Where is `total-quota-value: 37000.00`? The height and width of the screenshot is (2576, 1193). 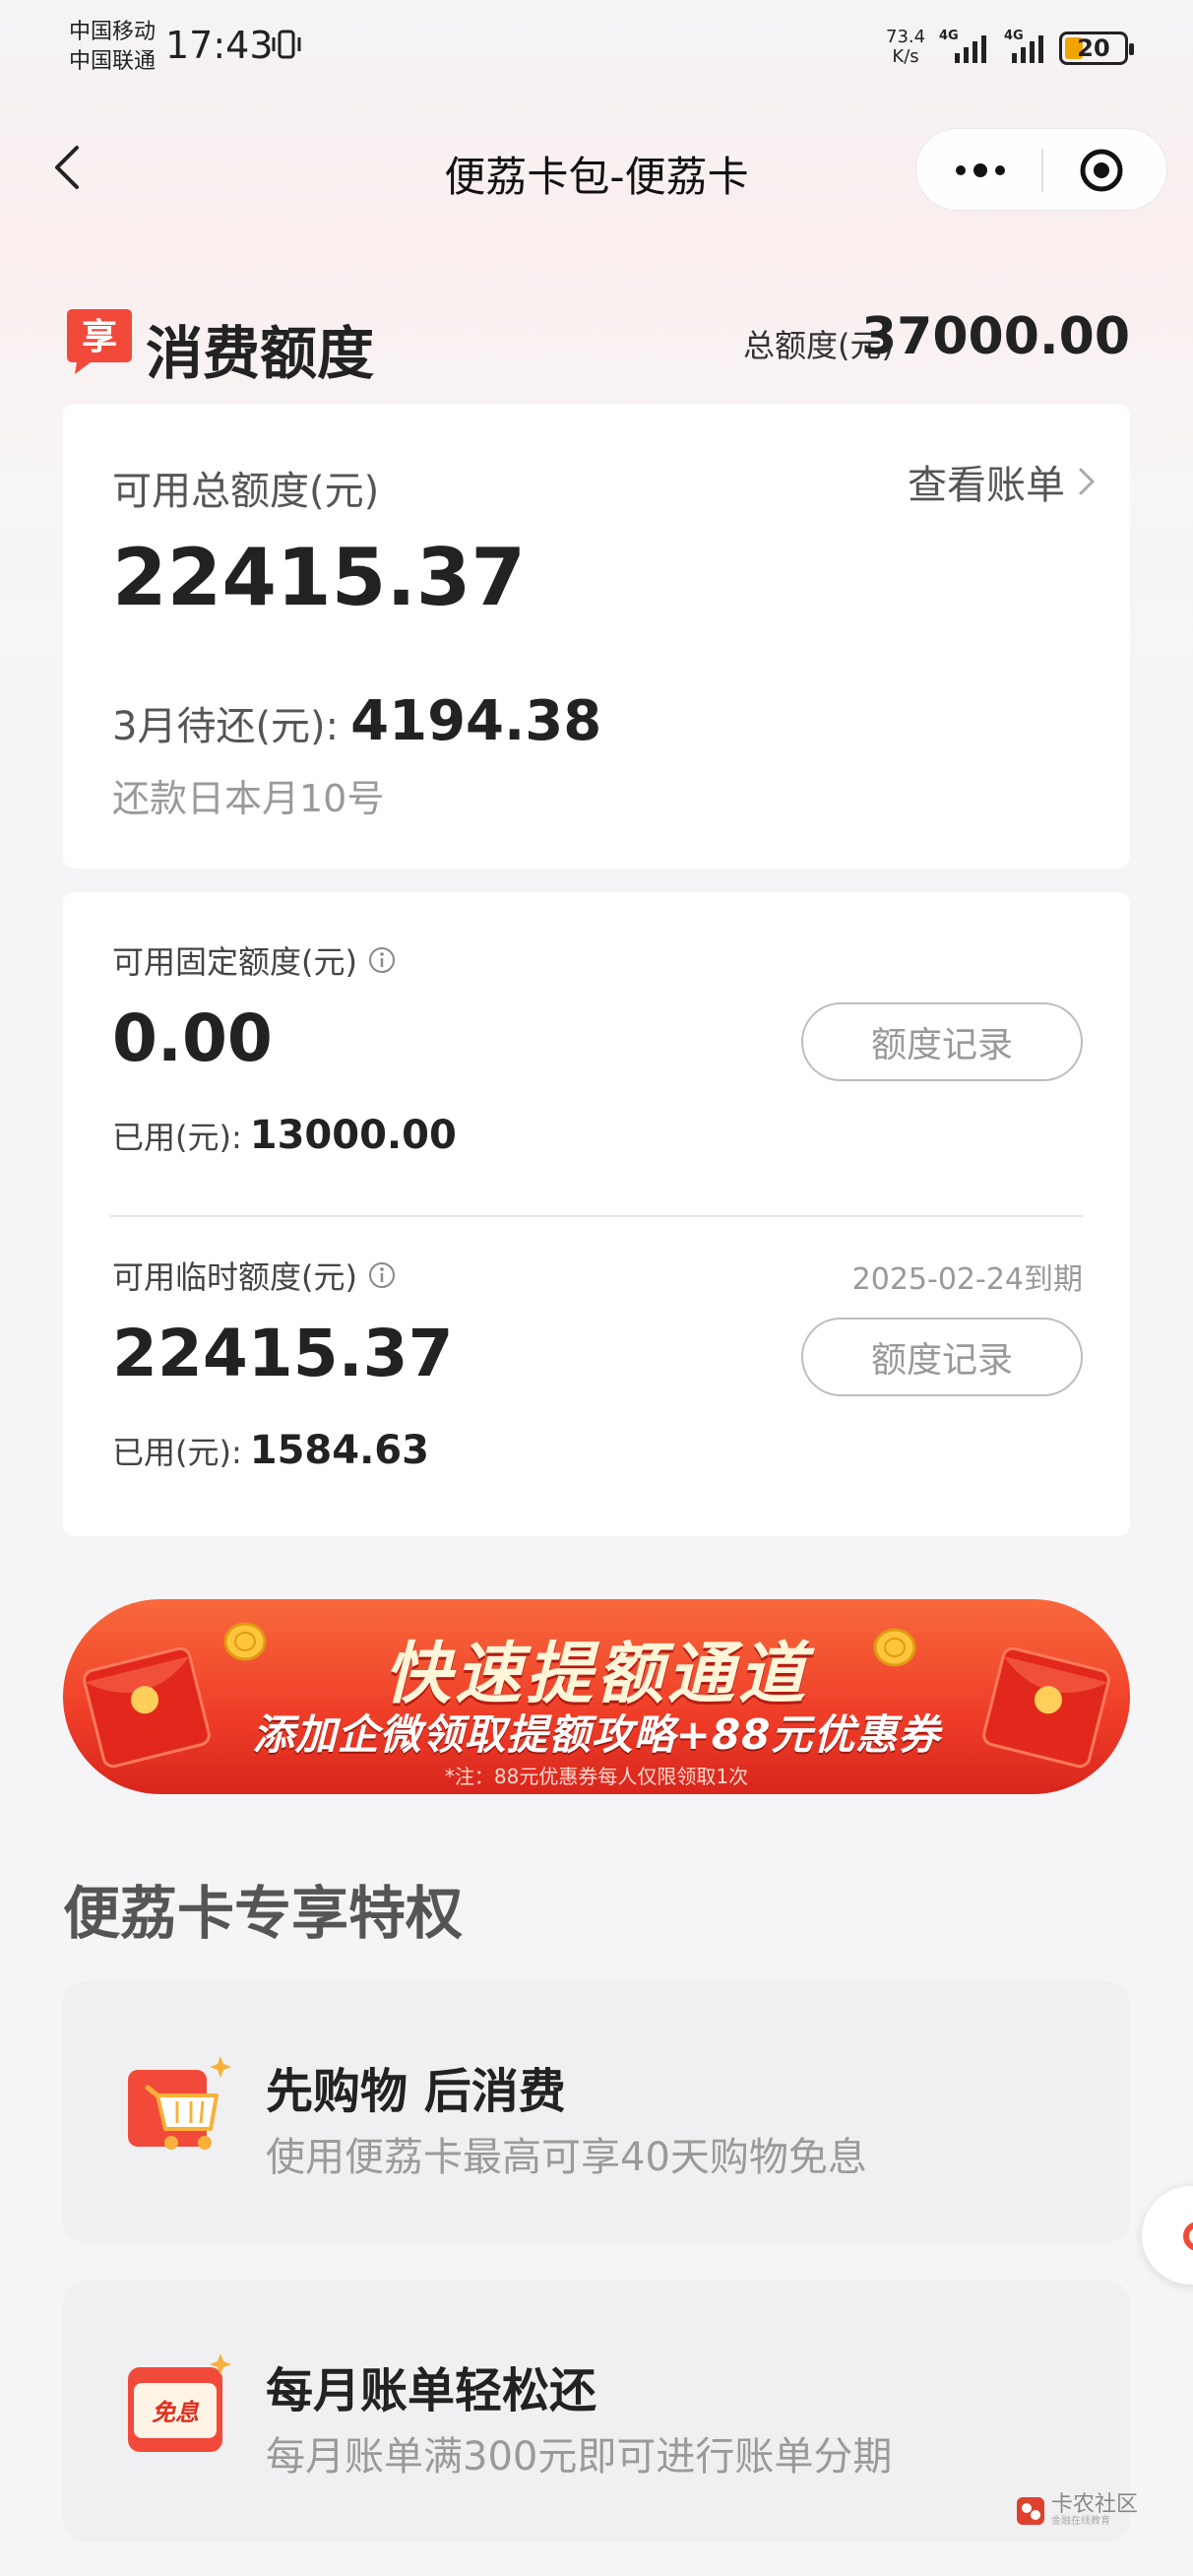
total-quota-value: 37000.00 is located at coordinates (995, 336).